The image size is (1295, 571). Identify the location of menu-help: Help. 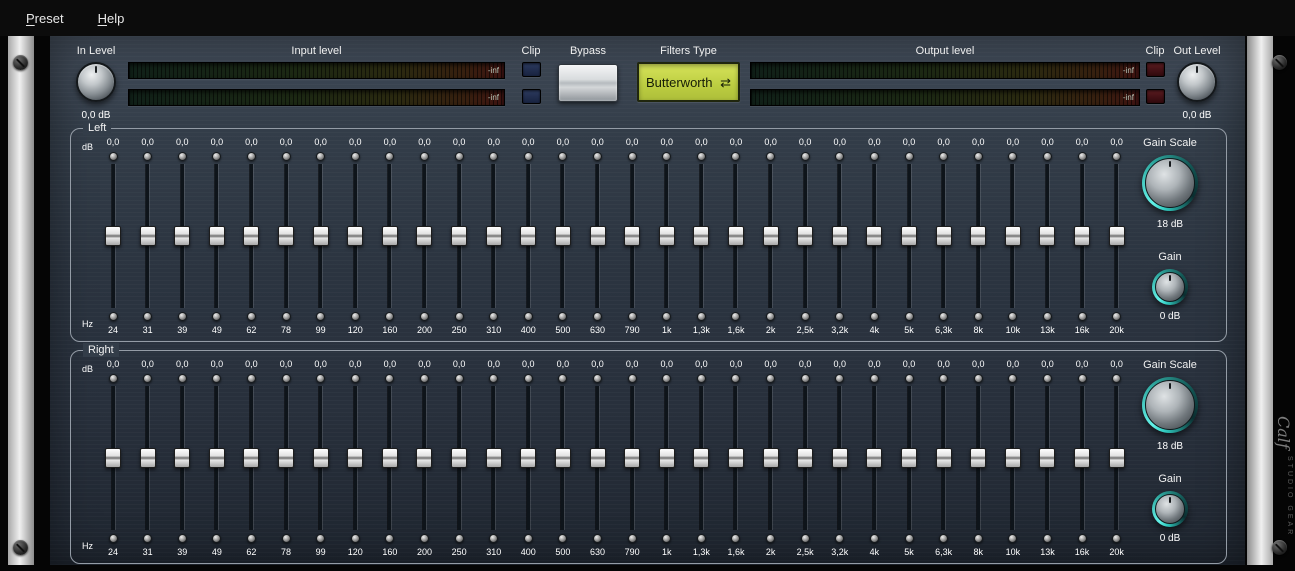
(111, 18).